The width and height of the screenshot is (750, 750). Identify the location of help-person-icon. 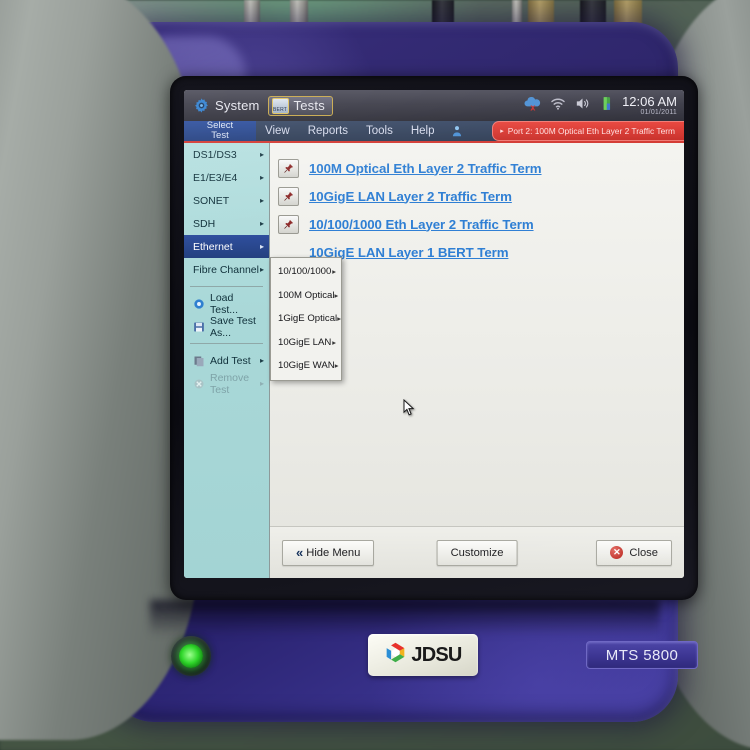
(457, 131).